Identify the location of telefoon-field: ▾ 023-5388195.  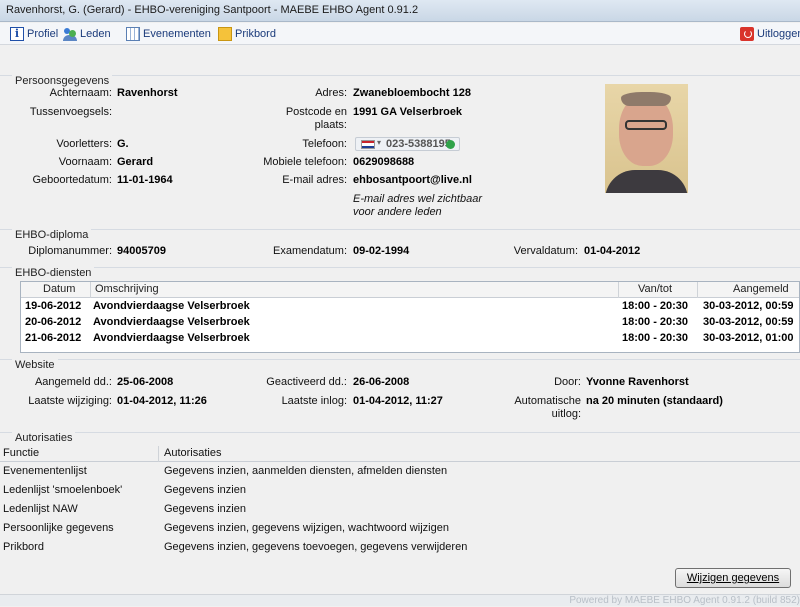
(407, 144).